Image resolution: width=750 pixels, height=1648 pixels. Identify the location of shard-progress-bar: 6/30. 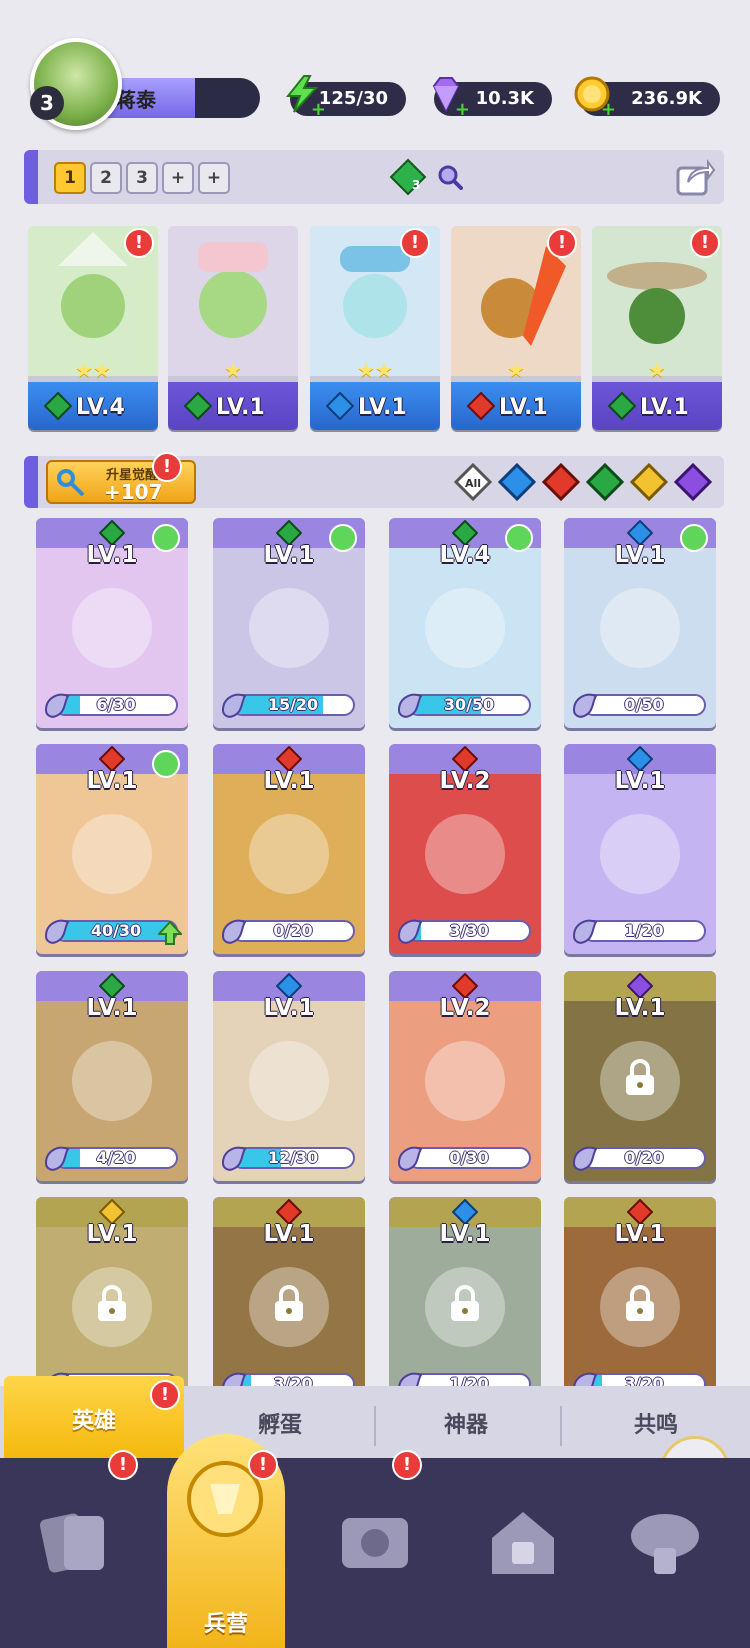
(116, 705).